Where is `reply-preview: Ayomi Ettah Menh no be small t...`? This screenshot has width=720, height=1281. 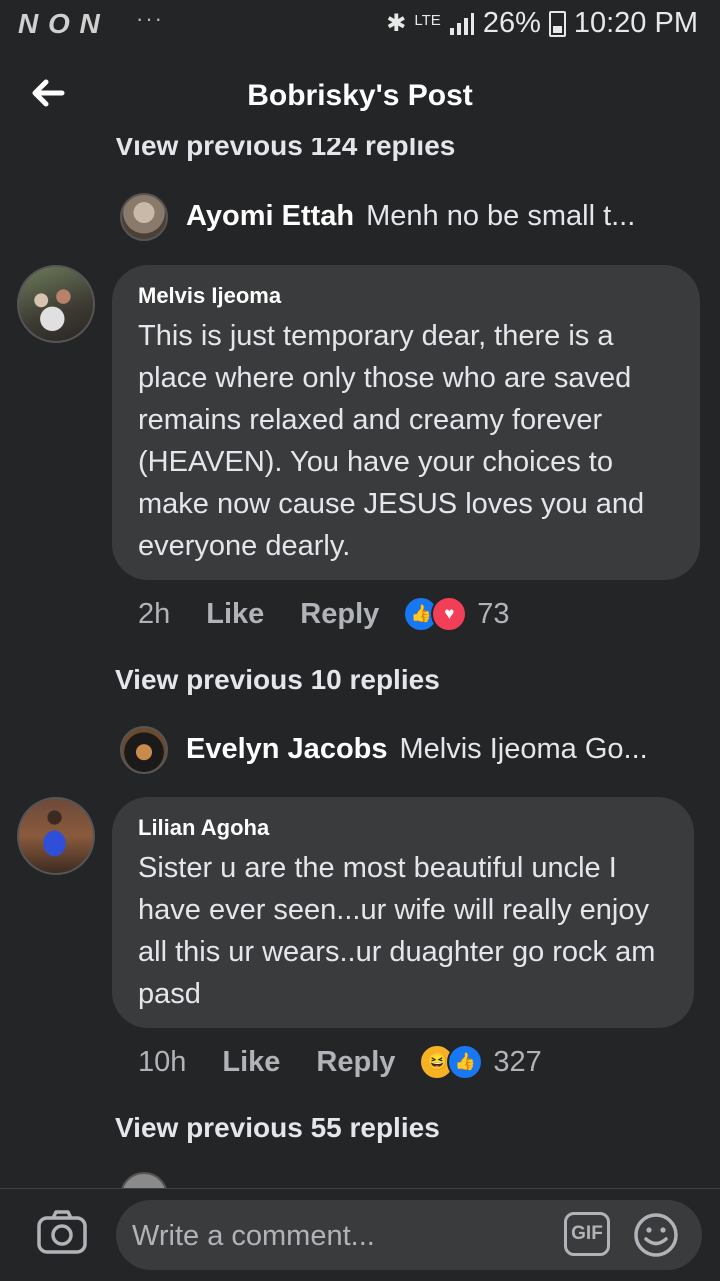 reply-preview: Ayomi Ettah Menh no be small t... is located at coordinates (410, 216).